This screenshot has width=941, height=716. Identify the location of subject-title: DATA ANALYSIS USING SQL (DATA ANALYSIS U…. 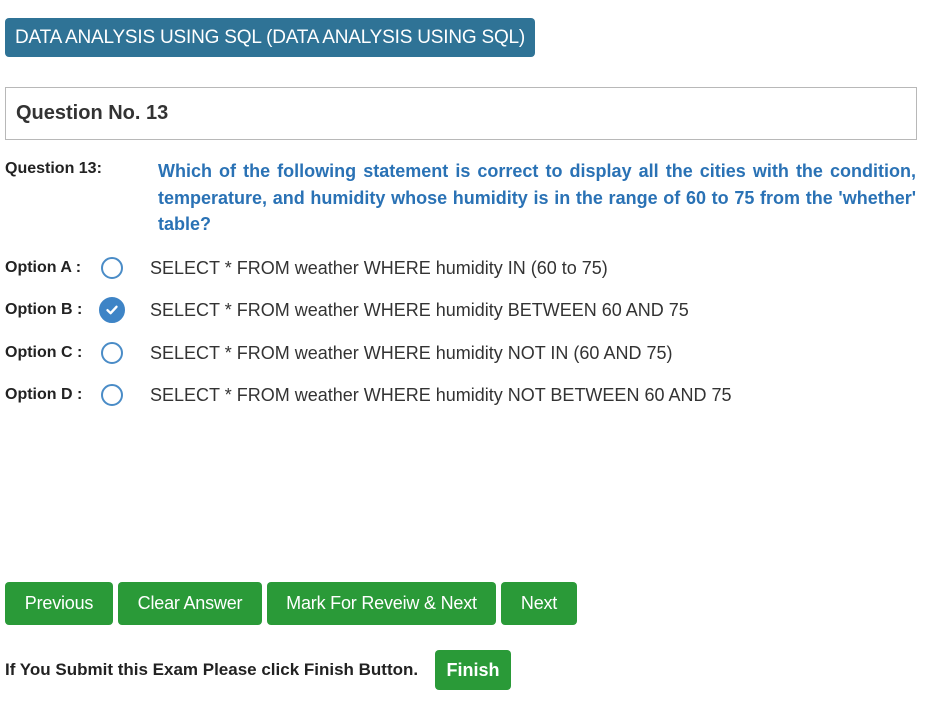
(270, 37).